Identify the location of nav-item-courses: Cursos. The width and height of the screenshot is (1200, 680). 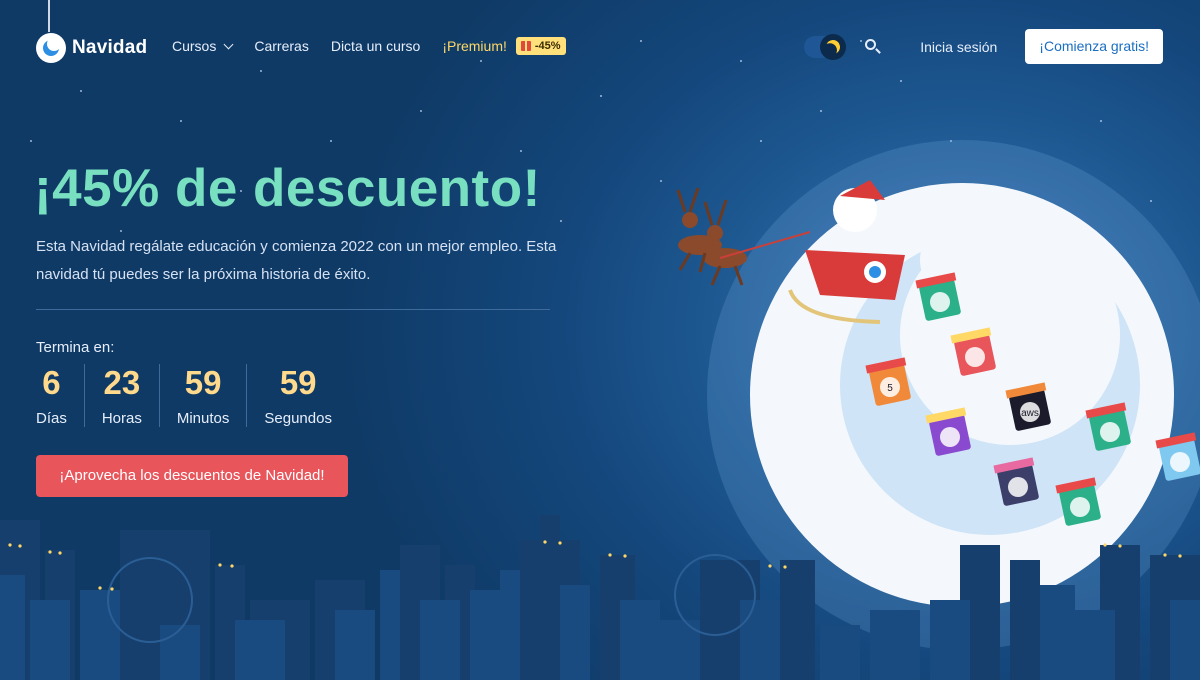
(203, 46).